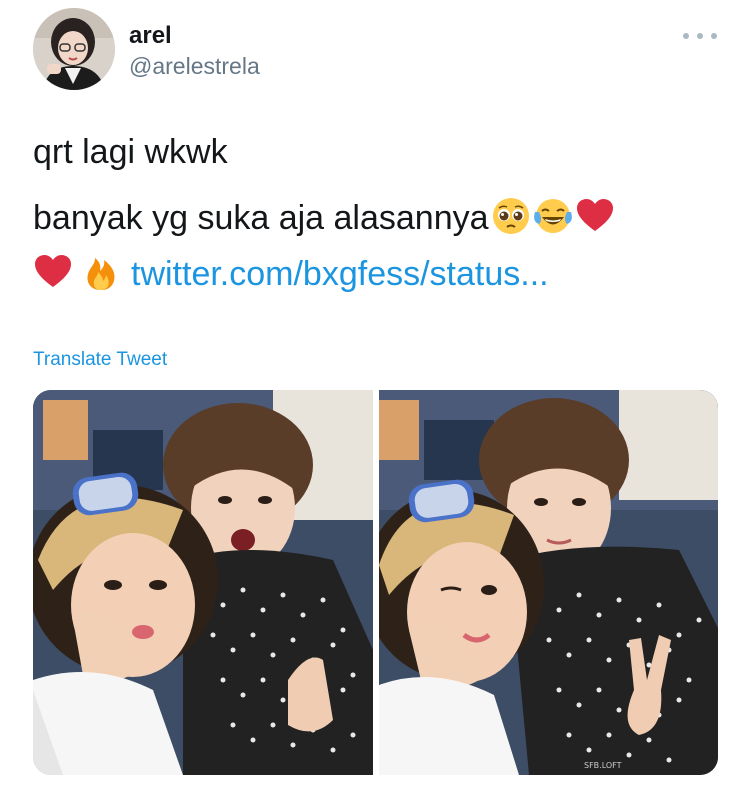  I want to click on translate-tweet-link: Translate Tweet, so click(100, 360).